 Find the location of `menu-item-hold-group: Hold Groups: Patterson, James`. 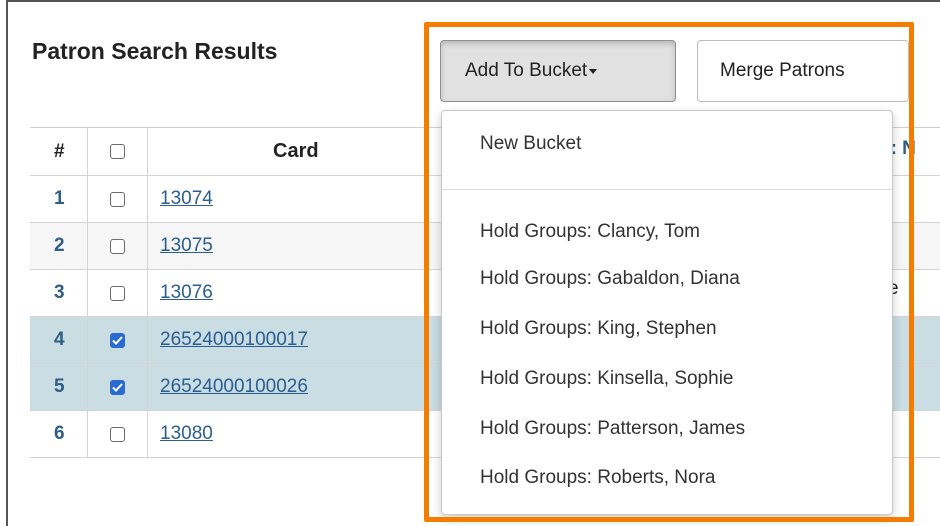

menu-item-hold-group: Hold Groups: Patterson, James is located at coordinates (612, 429).